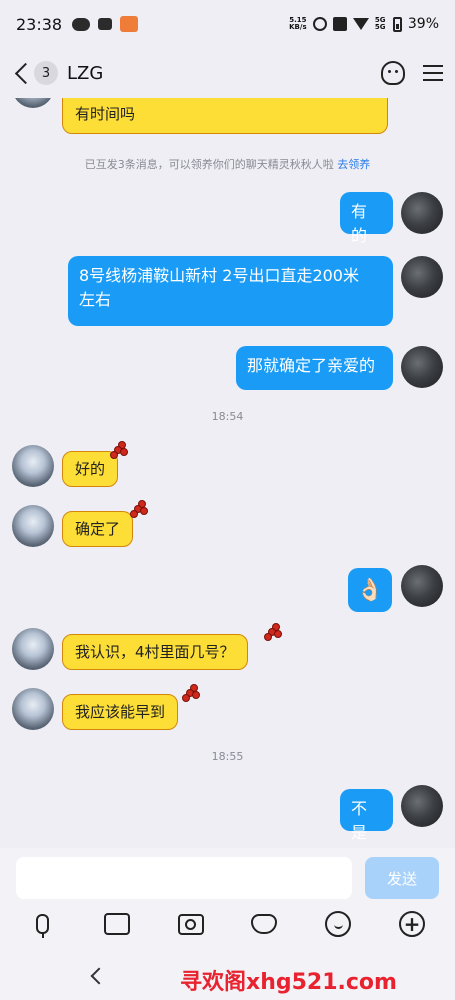  I want to click on notification-icons, so click(105, 24).